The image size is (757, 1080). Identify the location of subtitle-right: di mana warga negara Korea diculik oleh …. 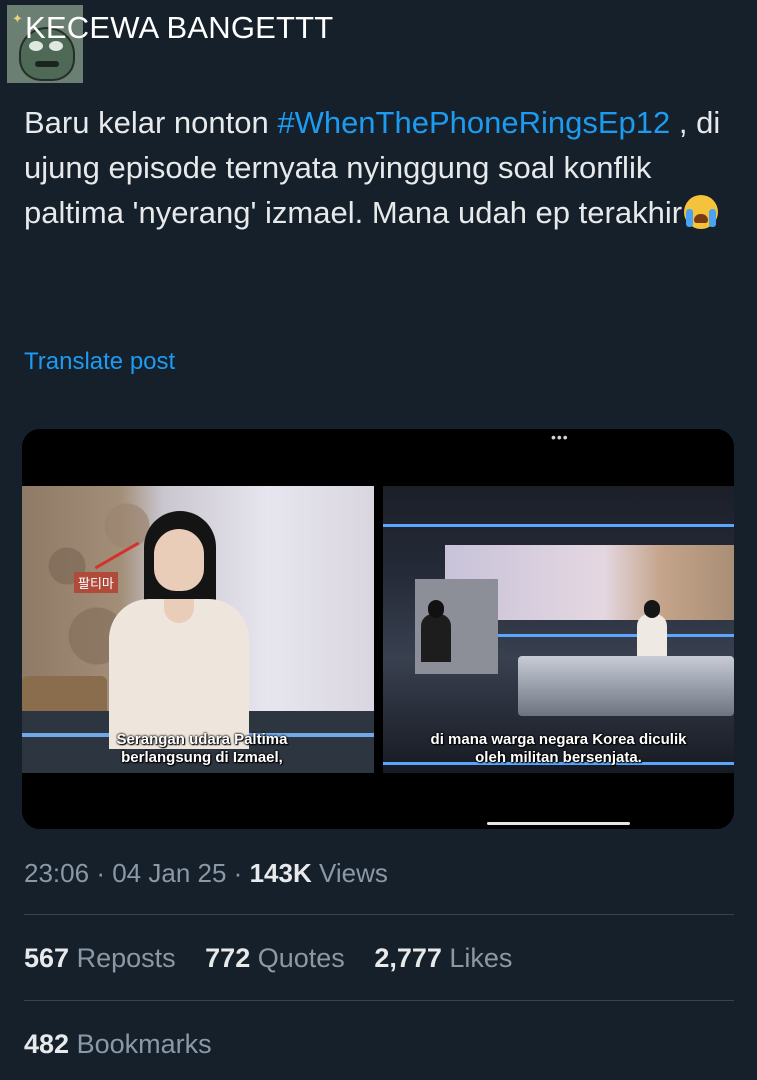
(558, 749).